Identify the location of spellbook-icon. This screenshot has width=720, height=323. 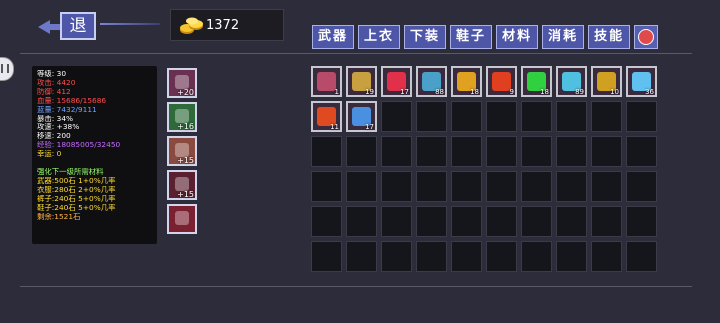
(326, 81).